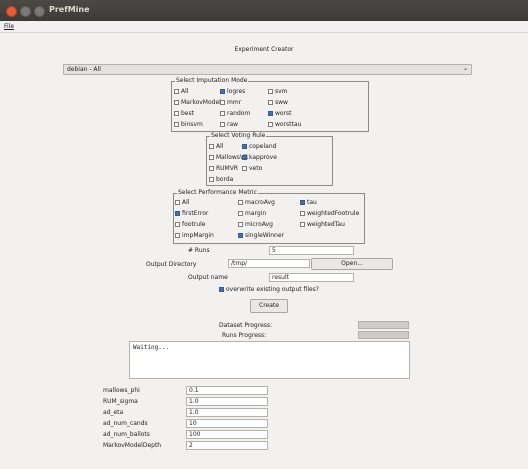  I want to click on maximize-window-icon, so click(39, 11).